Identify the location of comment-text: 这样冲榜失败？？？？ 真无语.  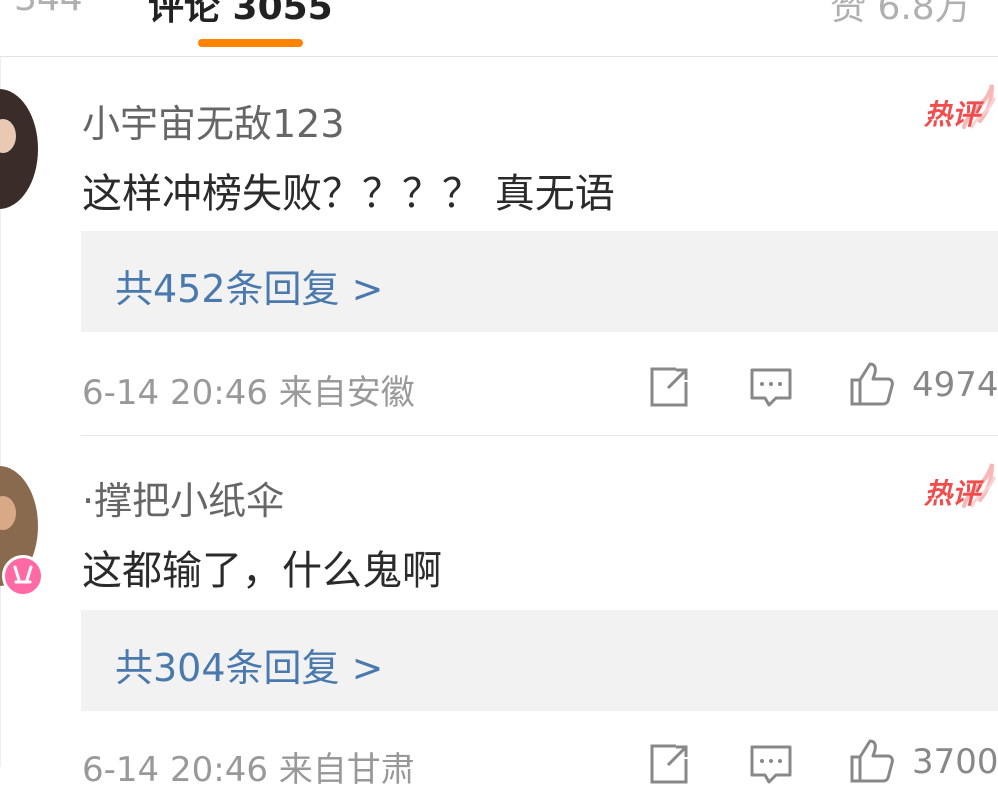
(348, 194).